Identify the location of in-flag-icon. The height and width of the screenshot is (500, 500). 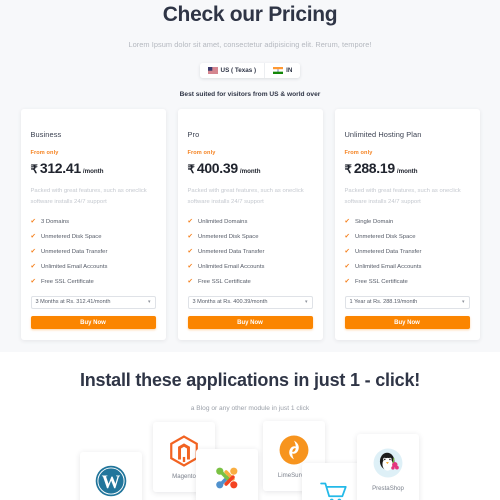
(278, 70).